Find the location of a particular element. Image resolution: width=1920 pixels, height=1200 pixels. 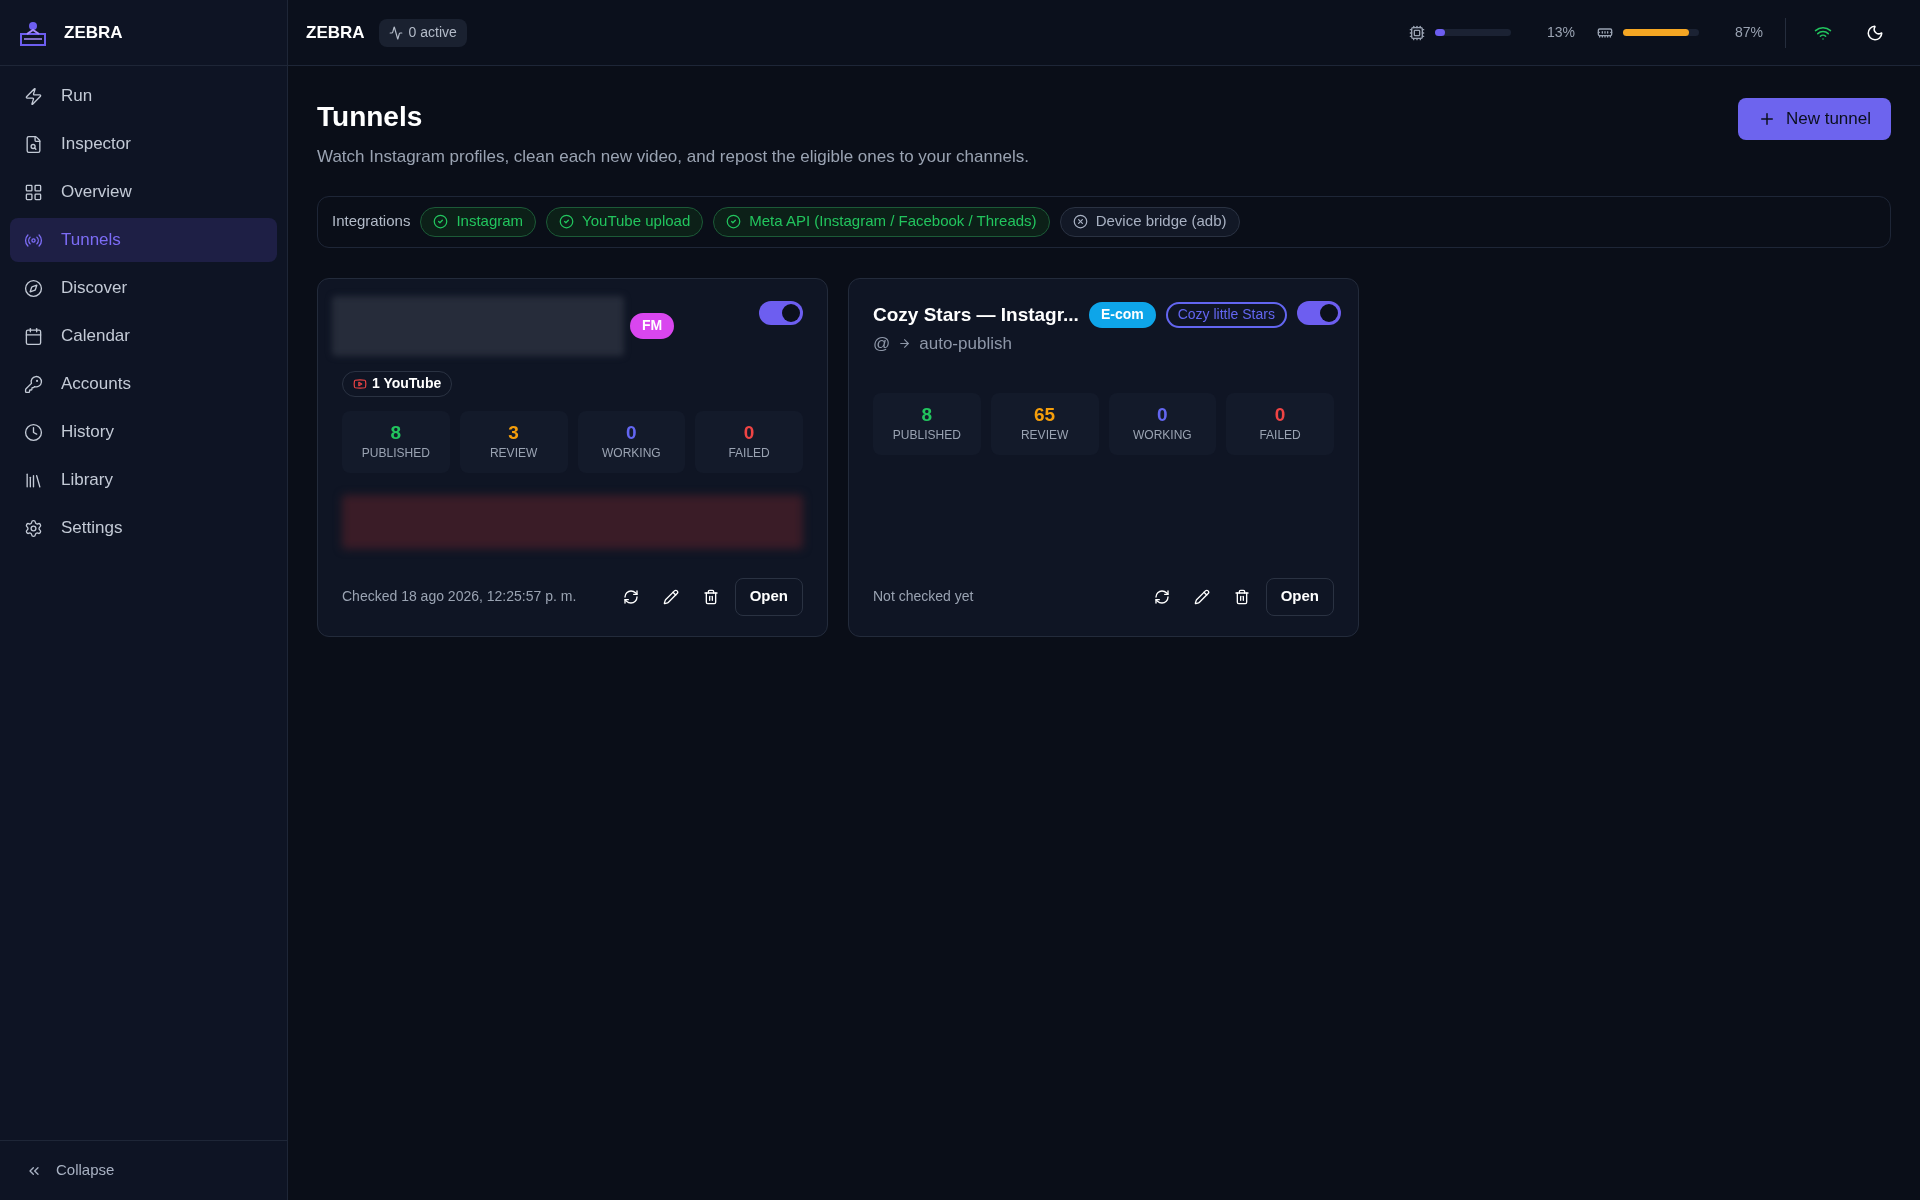

collapse-button: Collapse is located at coordinates (70, 1170).